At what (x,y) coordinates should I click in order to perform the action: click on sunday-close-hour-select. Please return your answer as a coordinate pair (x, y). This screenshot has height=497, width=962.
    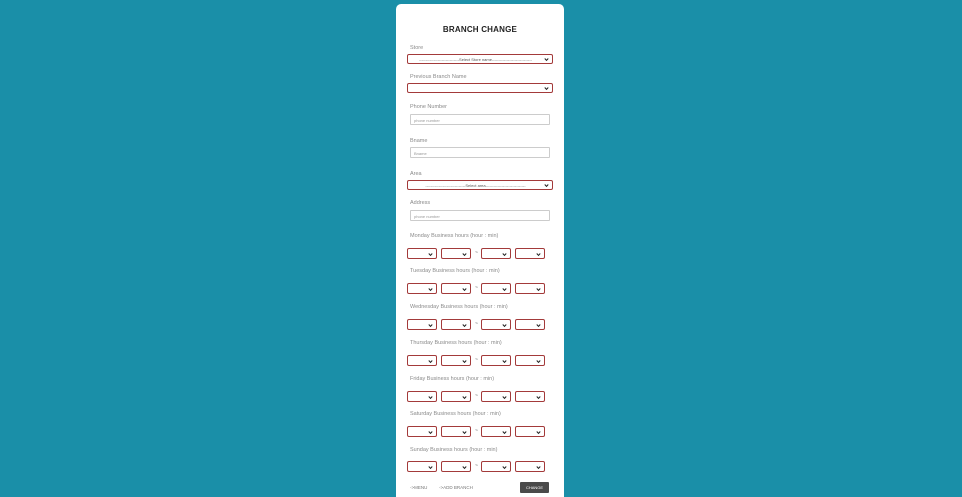
    Looking at the image, I should click on (496, 466).